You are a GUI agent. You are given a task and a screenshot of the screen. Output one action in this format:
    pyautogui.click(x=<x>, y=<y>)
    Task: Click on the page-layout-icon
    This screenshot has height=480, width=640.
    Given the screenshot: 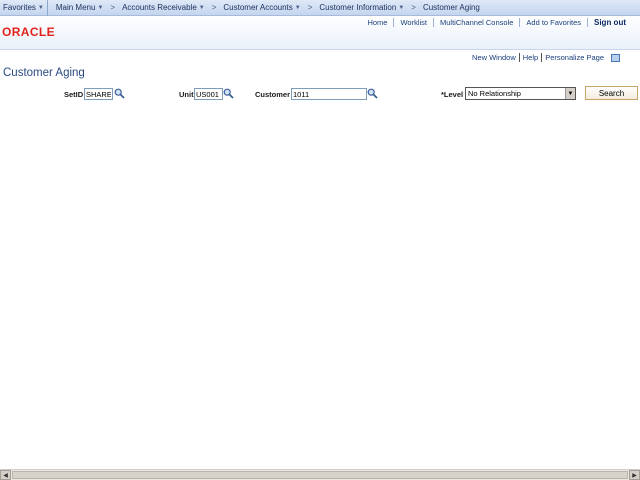 What is the action you would take?
    pyautogui.click(x=615, y=57)
    